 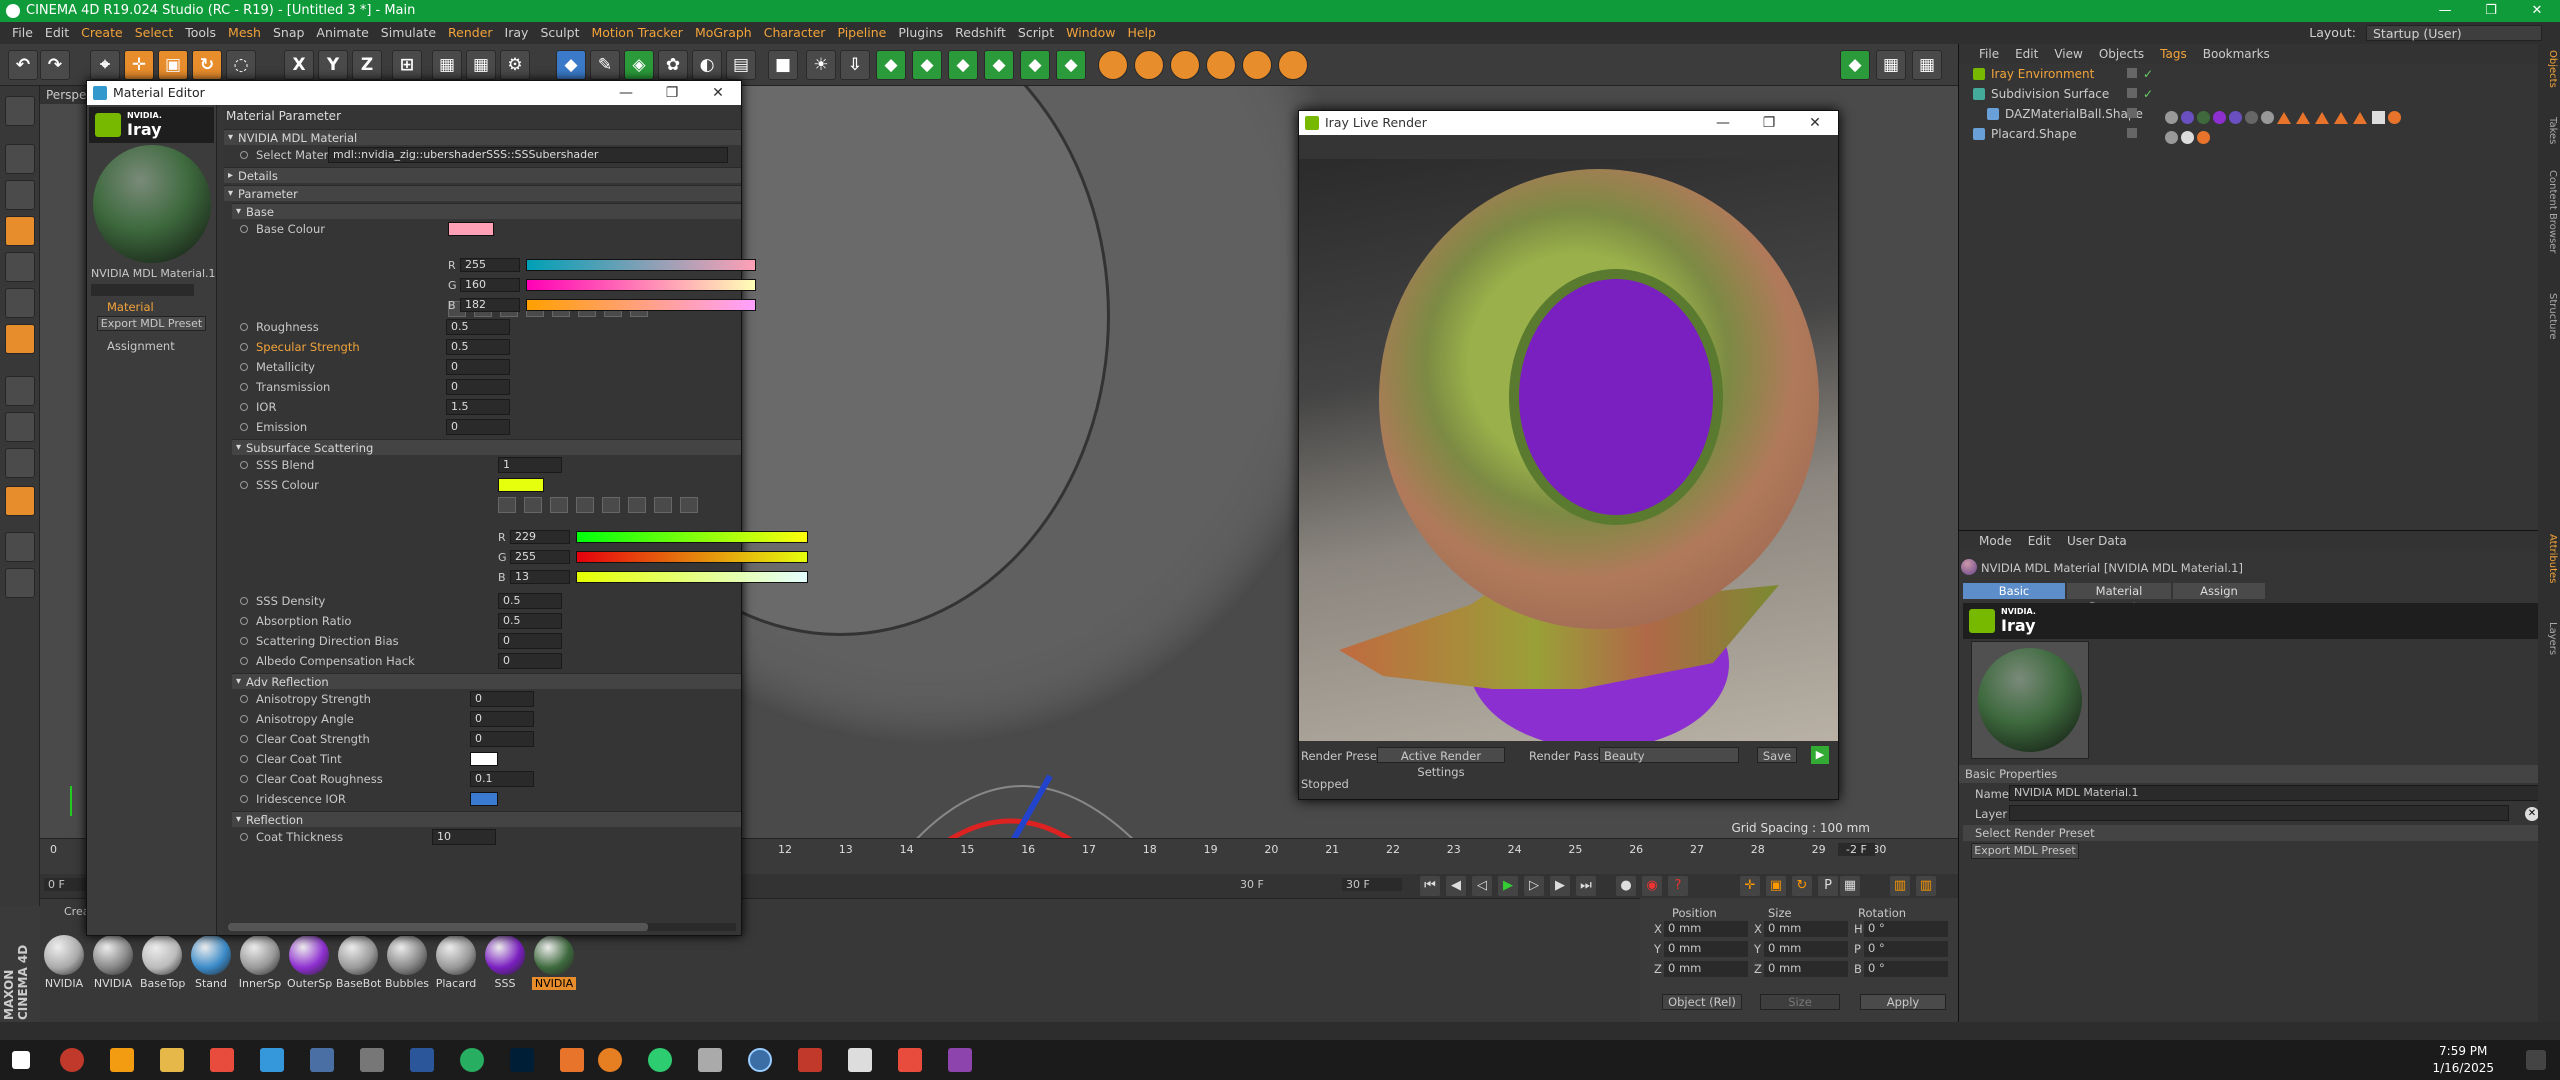 What do you see at coordinates (1856, 849) in the screenshot?
I see `current-frame-field: -2 F` at bounding box center [1856, 849].